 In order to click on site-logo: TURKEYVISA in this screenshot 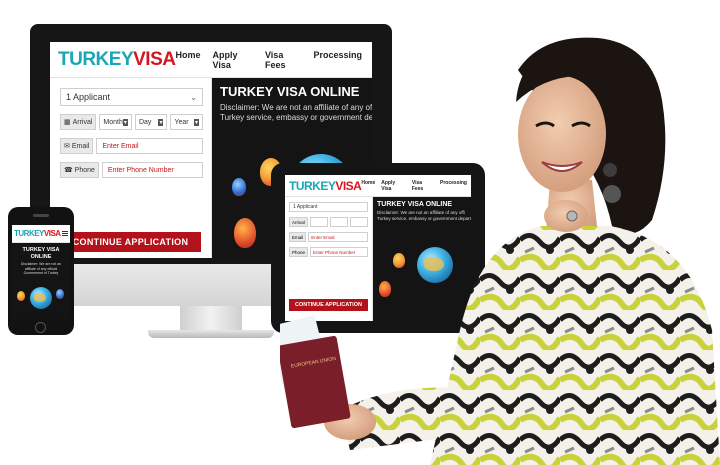, I will do `click(117, 59)`.